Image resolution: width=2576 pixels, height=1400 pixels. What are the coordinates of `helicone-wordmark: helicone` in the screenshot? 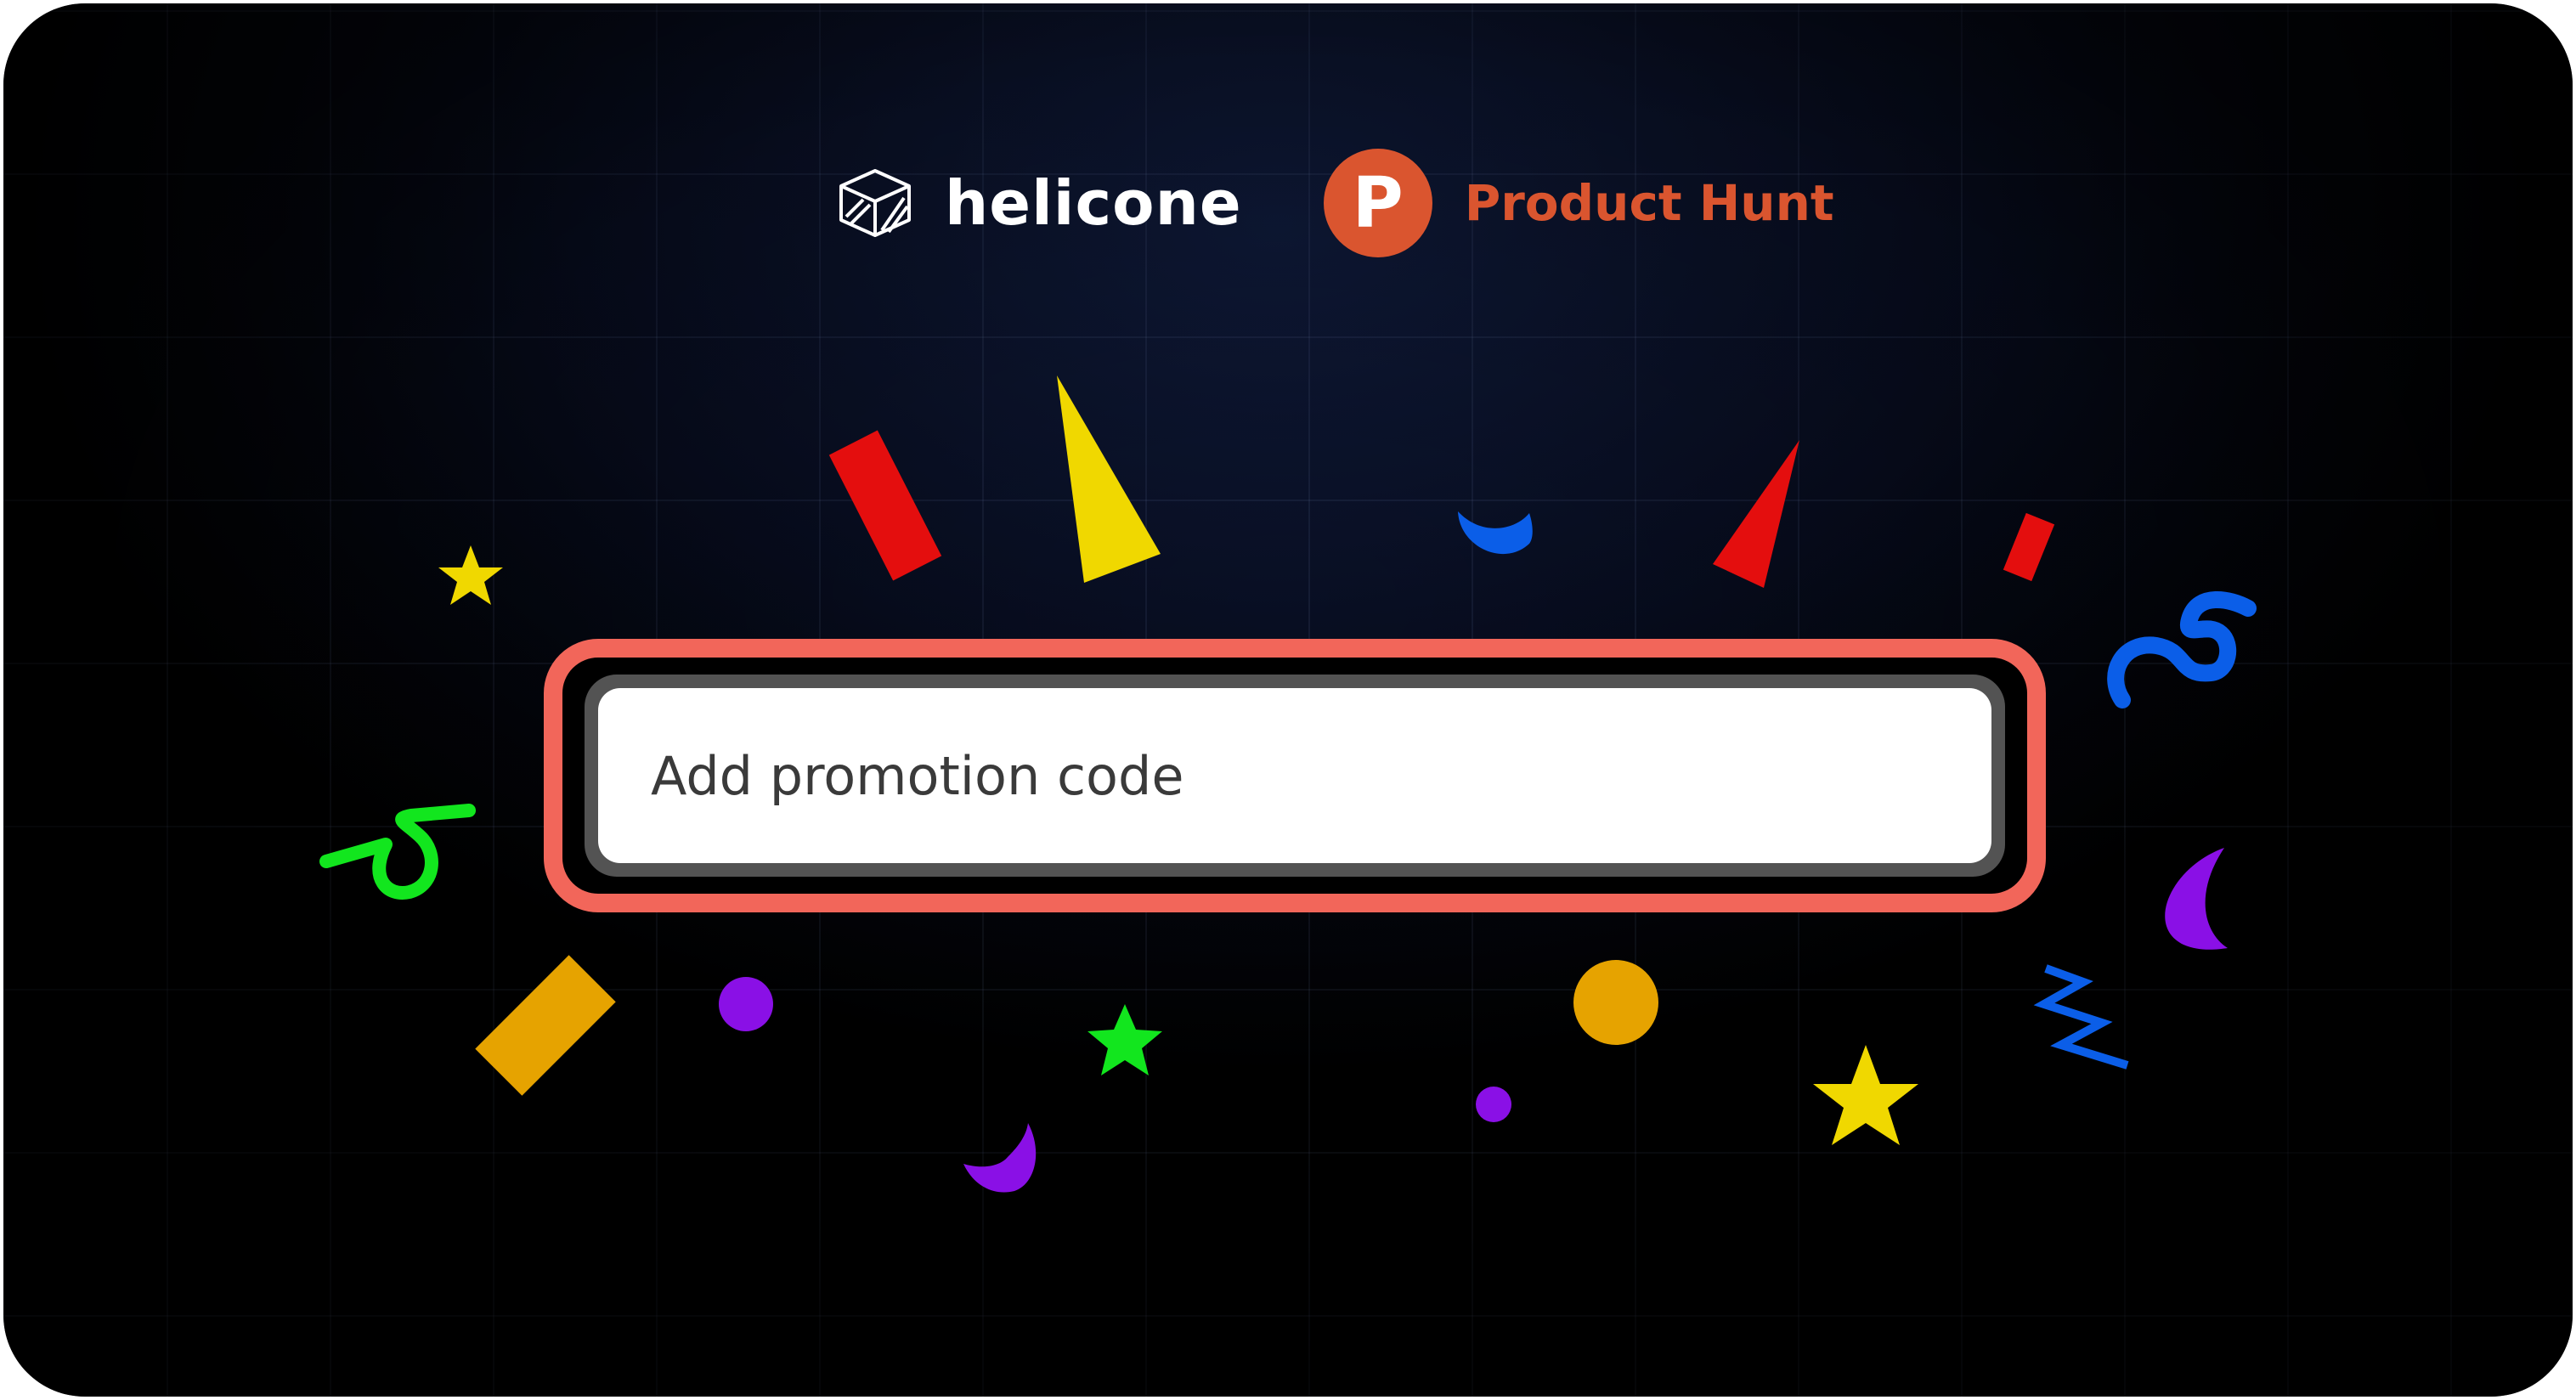 It's located at (1093, 203).